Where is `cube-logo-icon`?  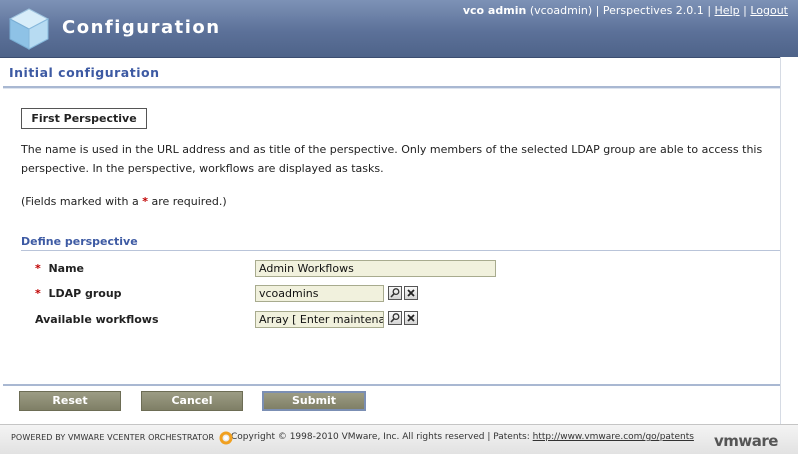
cube-logo-icon is located at coordinates (29, 29).